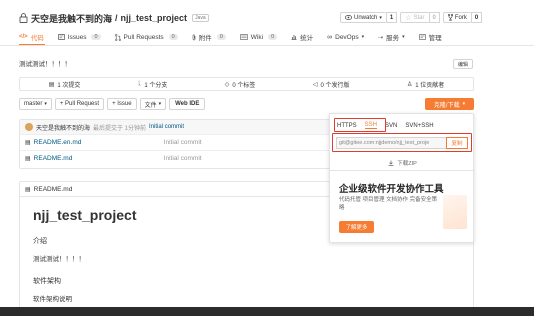 This screenshot has height=316, width=534. I want to click on branch-select: master ▾, so click(35, 104).